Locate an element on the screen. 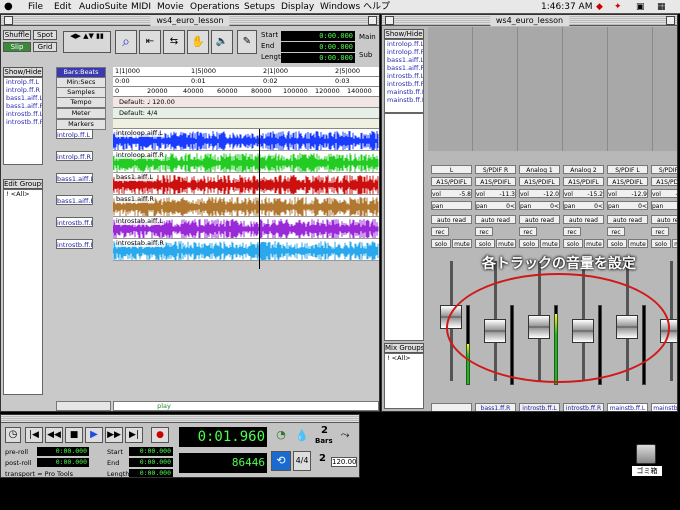 The image size is (680, 510). track-lane: introstab.aiff.R is located at coordinates (246, 250).